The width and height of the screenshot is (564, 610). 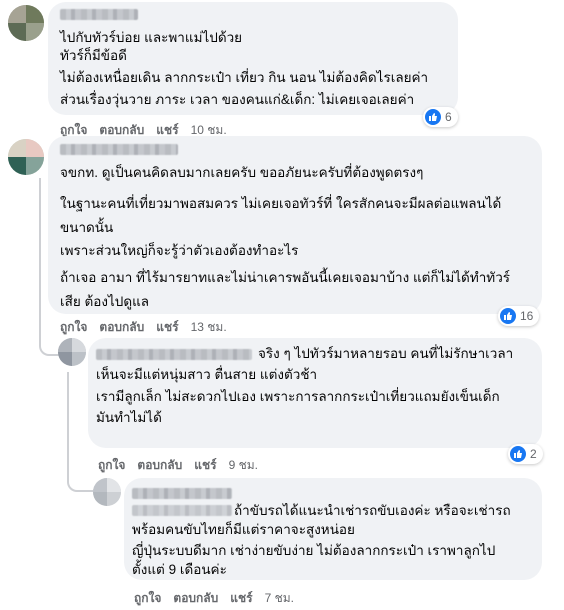 What do you see at coordinates (209, 327) in the screenshot?
I see `timestamp: 13 ชม.` at bounding box center [209, 327].